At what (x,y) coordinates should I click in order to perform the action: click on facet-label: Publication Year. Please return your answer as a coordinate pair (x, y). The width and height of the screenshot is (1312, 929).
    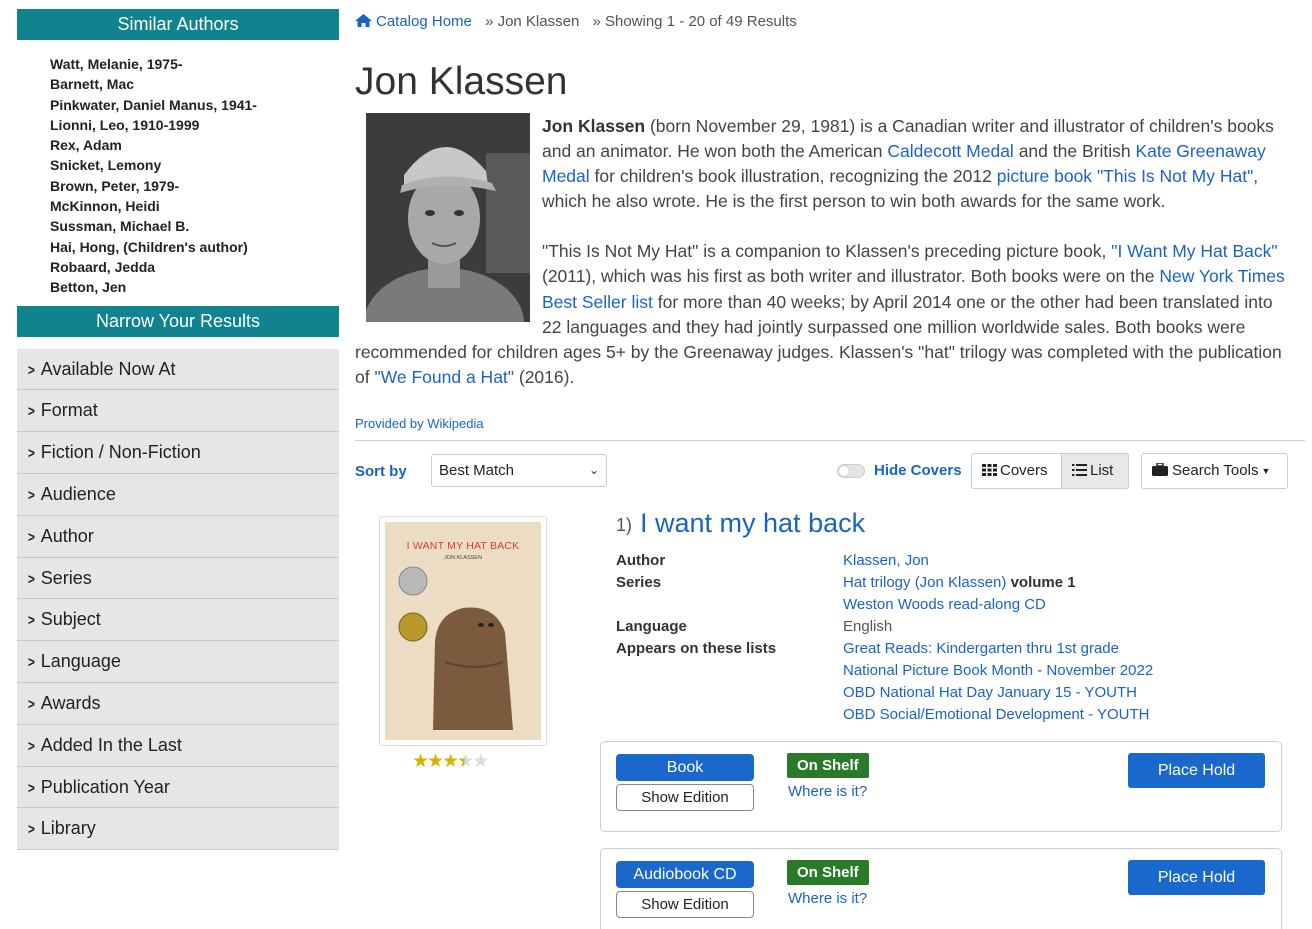
    Looking at the image, I should click on (105, 786).